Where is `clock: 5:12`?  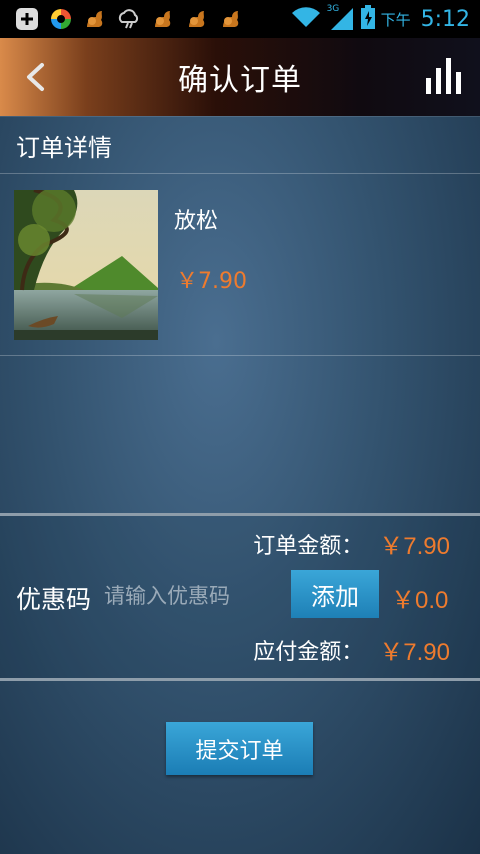
clock: 5:12 is located at coordinates (445, 19).